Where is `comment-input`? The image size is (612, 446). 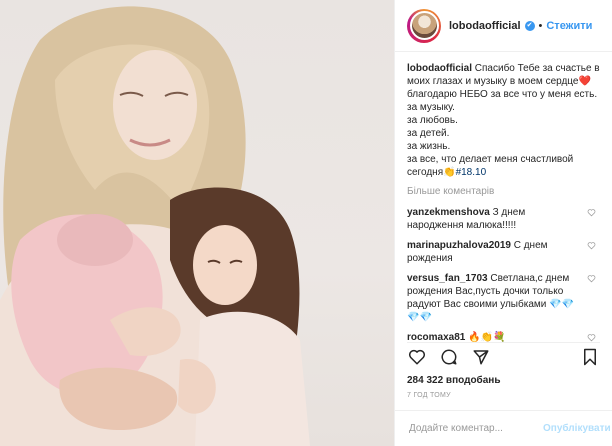 comment-input is located at coordinates (475, 428).